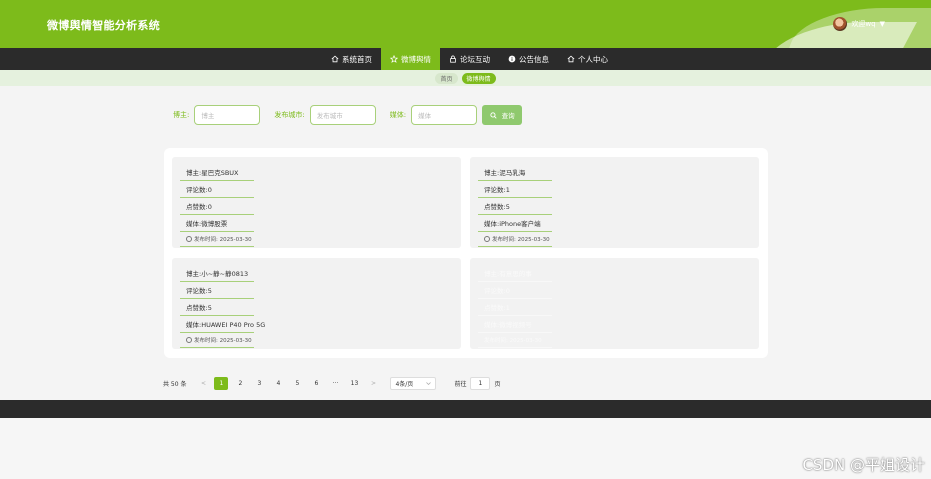 The image size is (931, 479). I want to click on breadcrumb-home: 首页, so click(446, 78).